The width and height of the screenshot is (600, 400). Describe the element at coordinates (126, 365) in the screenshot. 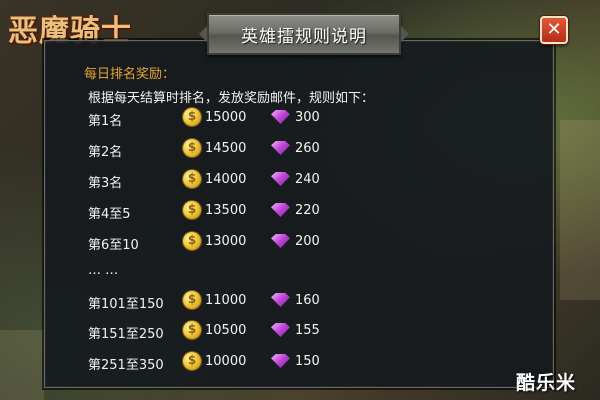

I see `rank-label: 第251至350` at that location.